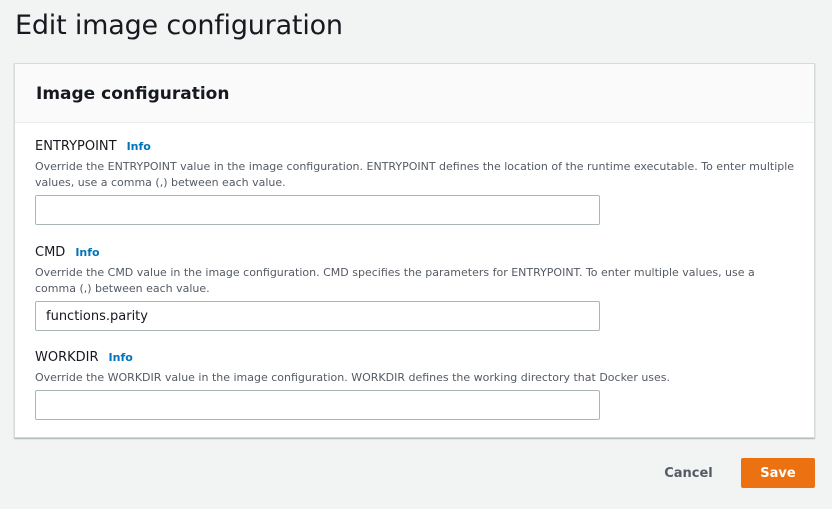 This screenshot has width=832, height=509. What do you see at coordinates (67, 357) in the screenshot?
I see `workdir-label: WORKDIR` at bounding box center [67, 357].